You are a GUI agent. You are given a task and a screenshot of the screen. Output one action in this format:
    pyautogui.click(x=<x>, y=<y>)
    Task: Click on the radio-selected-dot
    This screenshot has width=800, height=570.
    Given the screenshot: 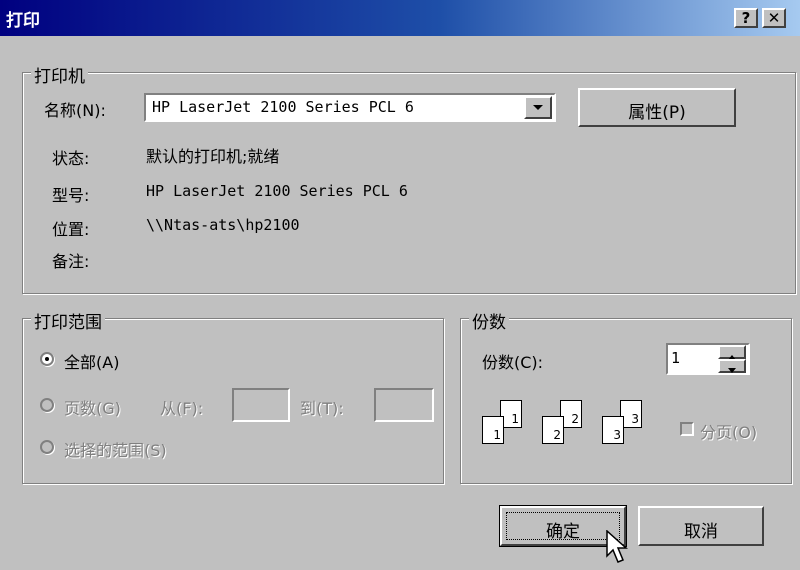 What is the action you would take?
    pyautogui.click(x=47, y=359)
    